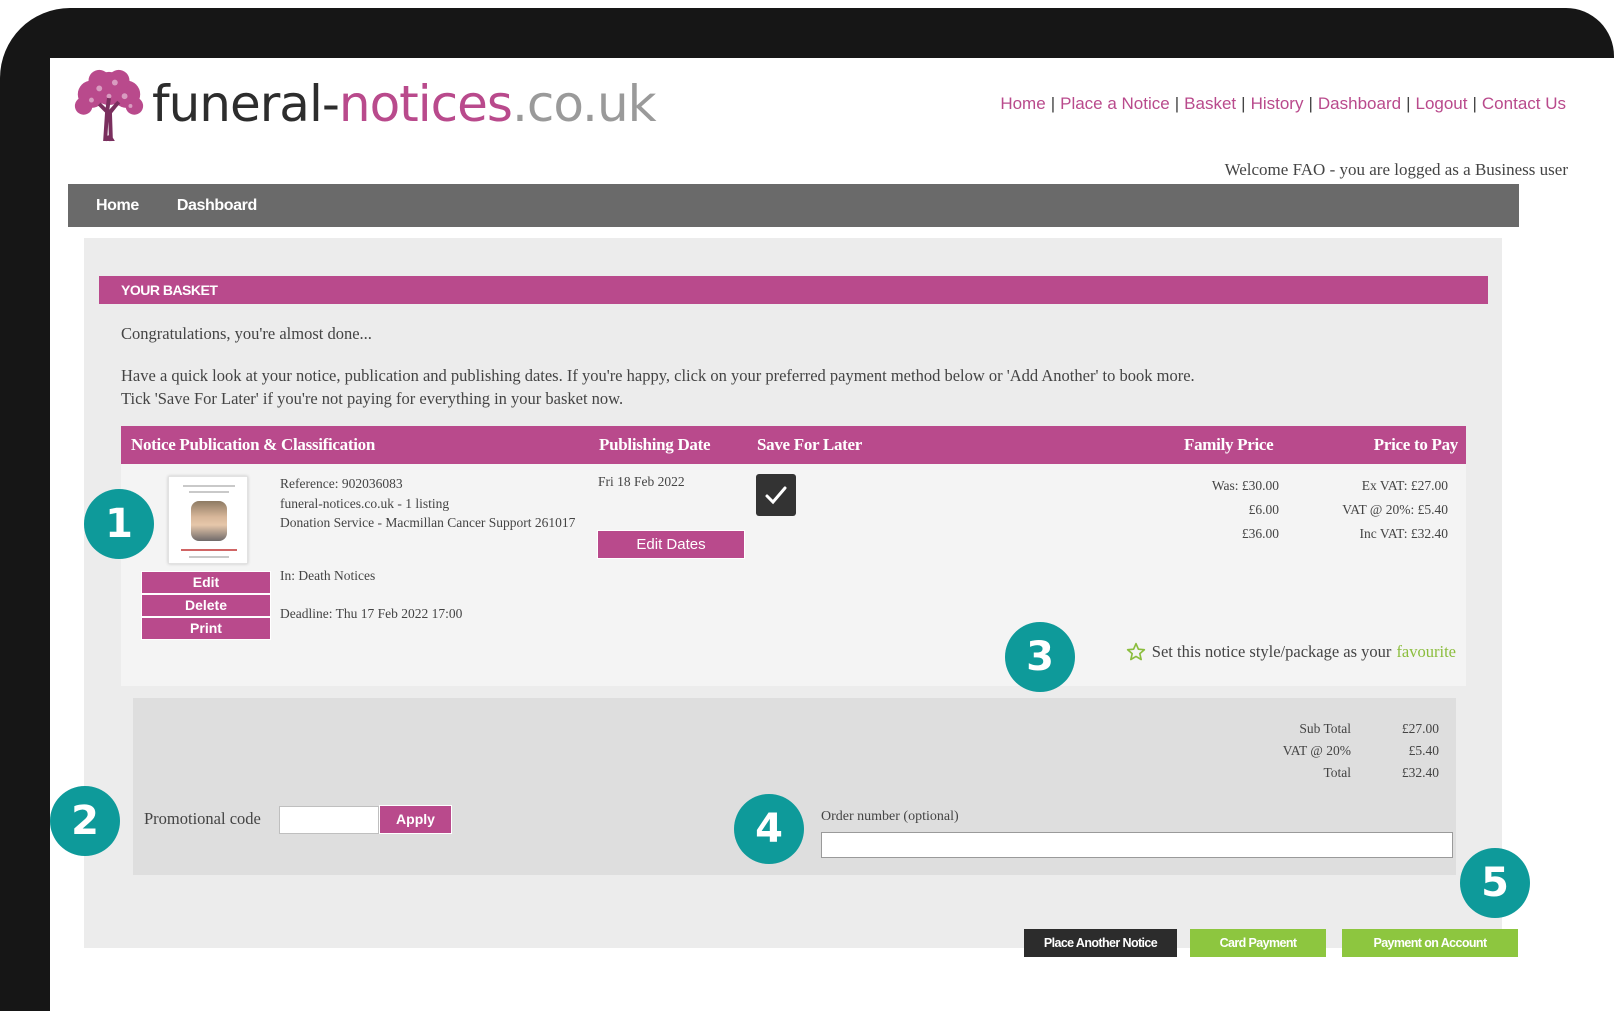 The image size is (1614, 1011). What do you see at coordinates (1022, 103) in the screenshot?
I see `nav-home-link: Home` at bounding box center [1022, 103].